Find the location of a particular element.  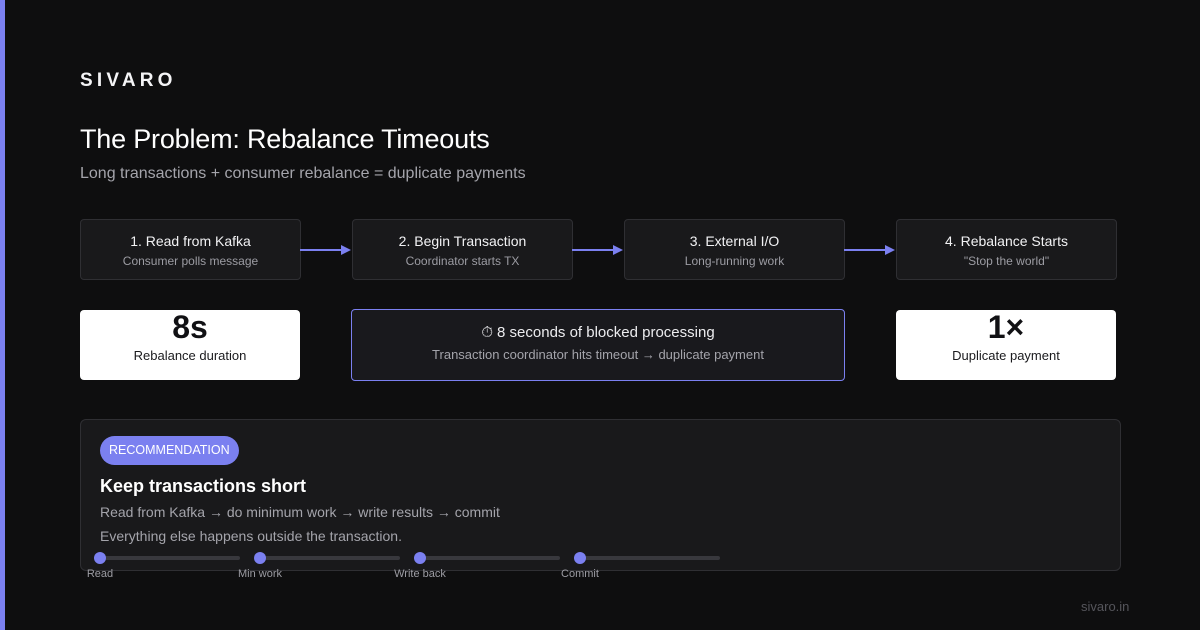

step-title: 3. External I/O is located at coordinates (734, 241).